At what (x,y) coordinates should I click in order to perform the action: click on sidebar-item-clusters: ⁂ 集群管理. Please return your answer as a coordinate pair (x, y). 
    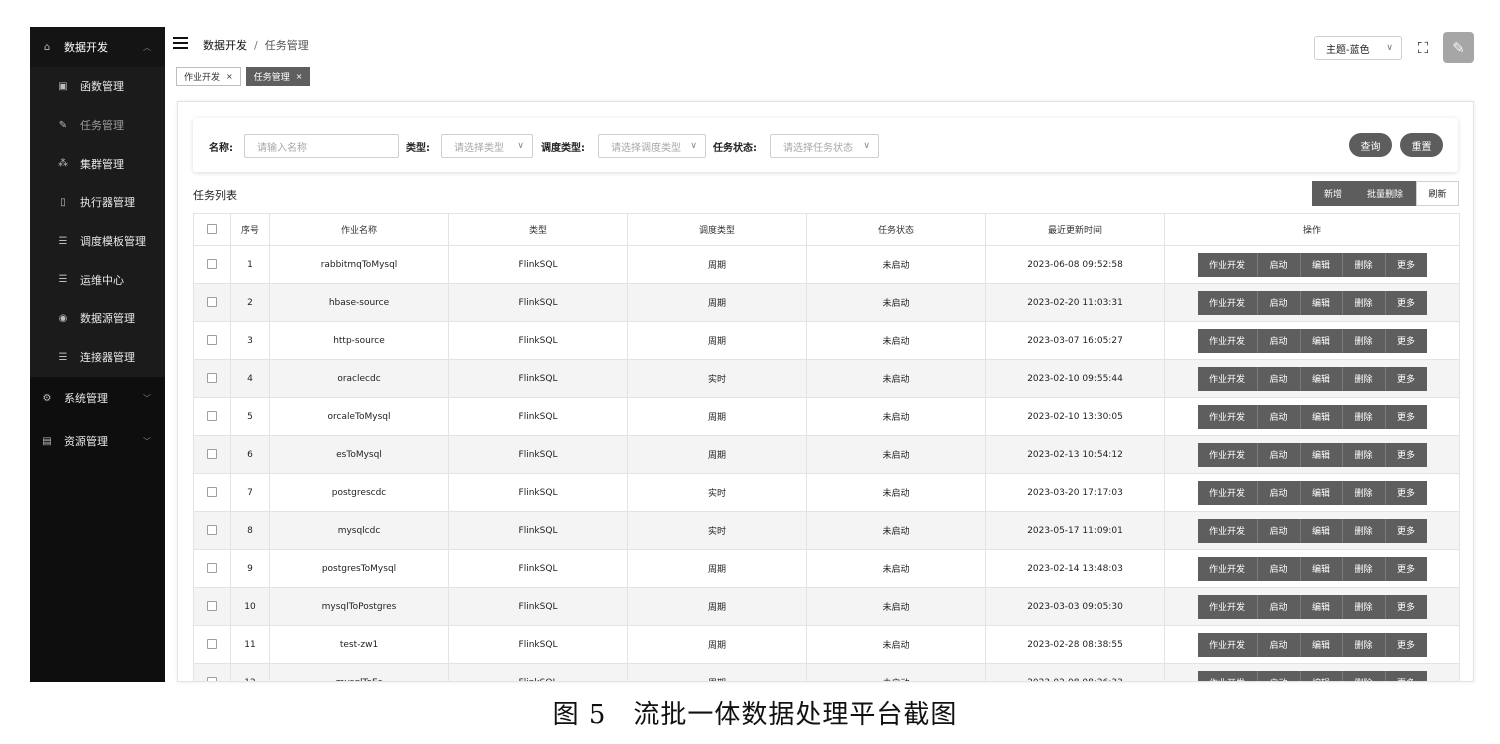
    Looking at the image, I should click on (97, 163).